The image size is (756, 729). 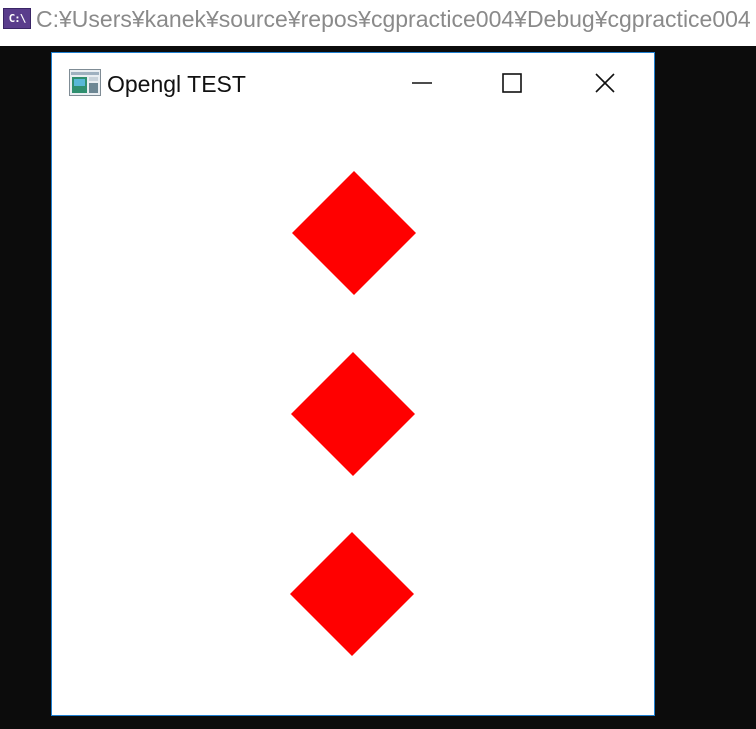 I want to click on close-button, so click(x=605, y=83).